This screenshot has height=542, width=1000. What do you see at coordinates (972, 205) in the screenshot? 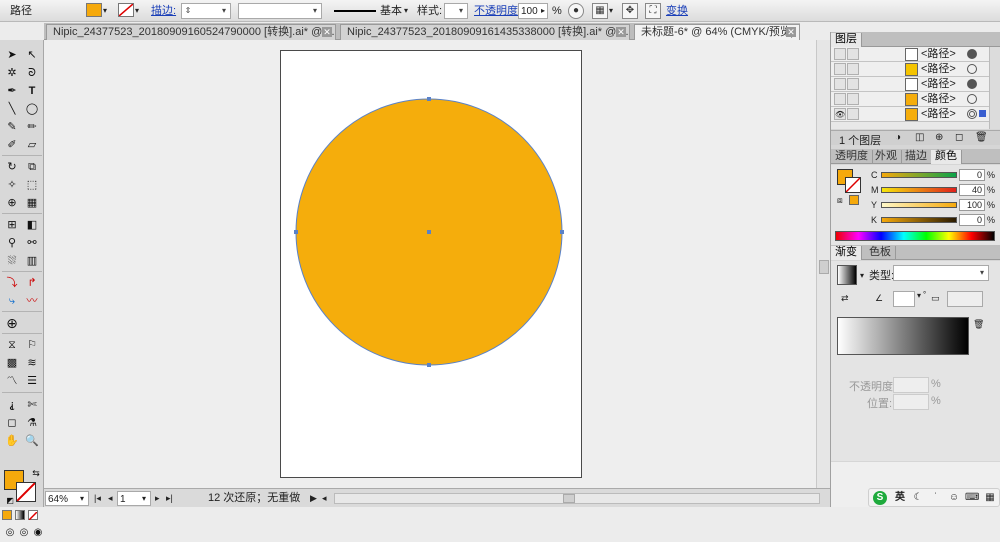
I see `channel-value: 100` at bounding box center [972, 205].